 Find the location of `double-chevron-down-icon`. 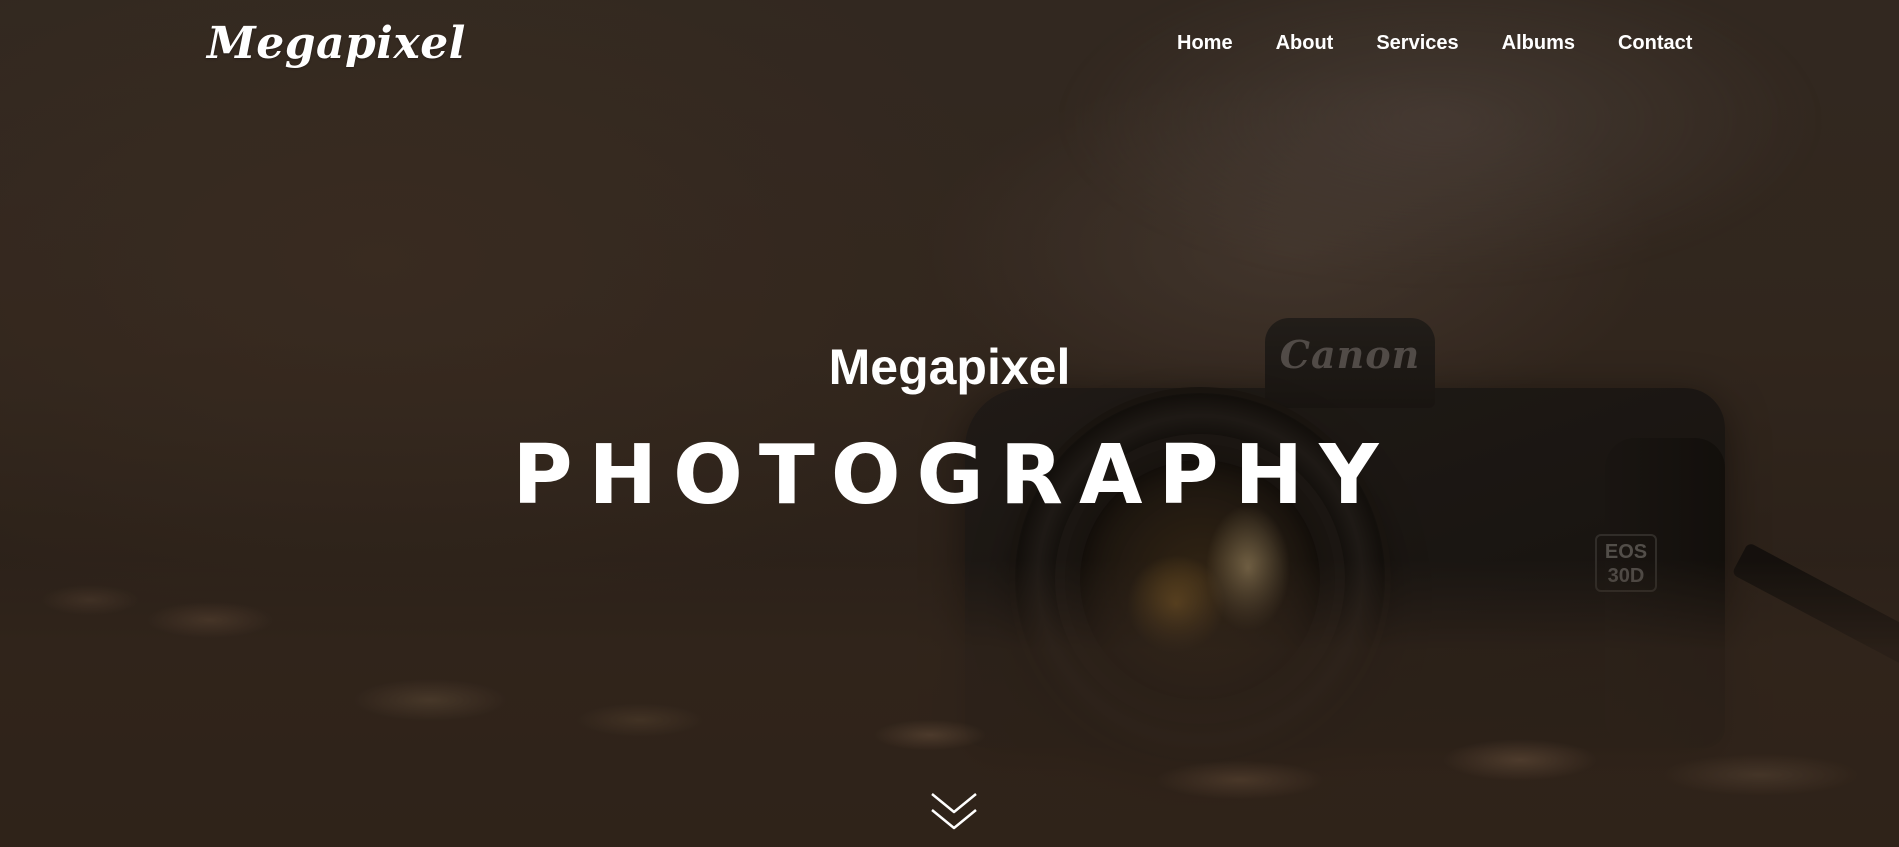

double-chevron-down-icon is located at coordinates (954, 812).